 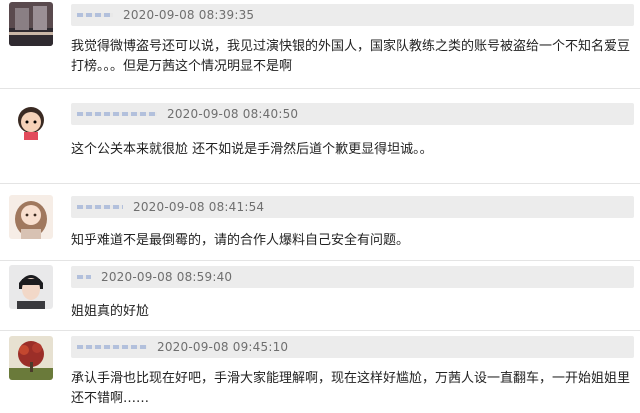 I want to click on comment-text: 这个公关本来就很尬 还不如说是手滑然后道个歉更显得坦诚。。, so click(x=252, y=149).